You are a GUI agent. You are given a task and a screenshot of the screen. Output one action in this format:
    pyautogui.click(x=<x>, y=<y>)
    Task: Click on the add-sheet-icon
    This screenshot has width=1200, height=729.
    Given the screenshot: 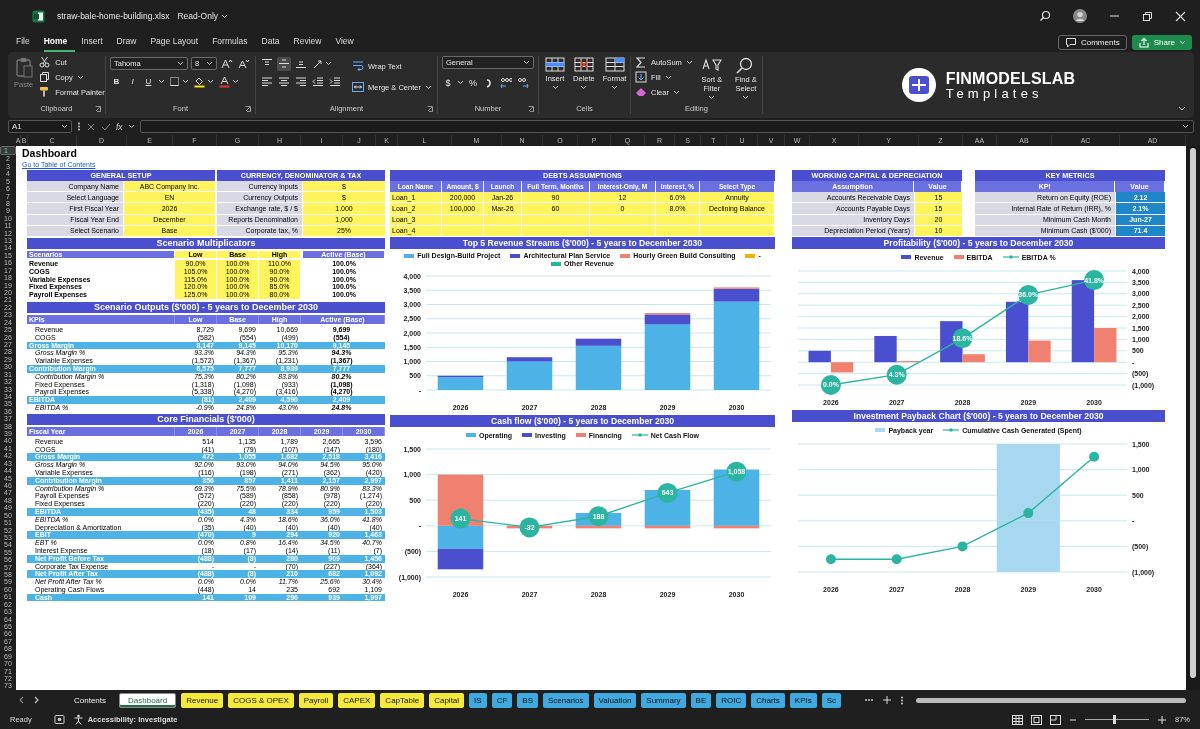 What is the action you would take?
    pyautogui.click(x=887, y=700)
    